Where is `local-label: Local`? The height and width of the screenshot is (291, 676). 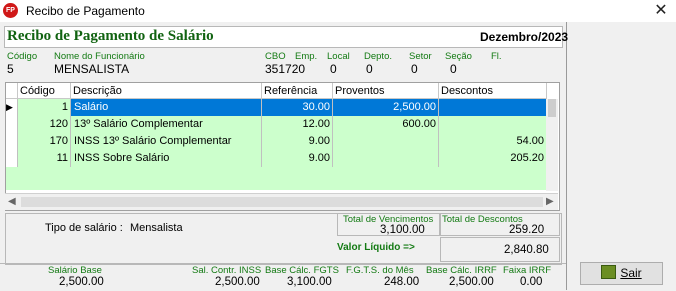 local-label: Local is located at coordinates (338, 56).